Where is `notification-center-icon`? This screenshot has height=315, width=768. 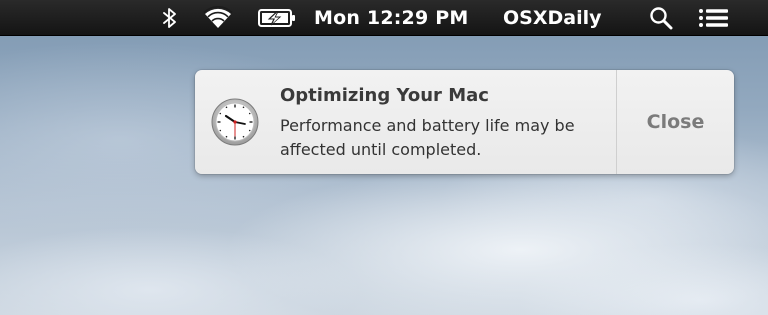
notification-center-icon is located at coordinates (713, 18).